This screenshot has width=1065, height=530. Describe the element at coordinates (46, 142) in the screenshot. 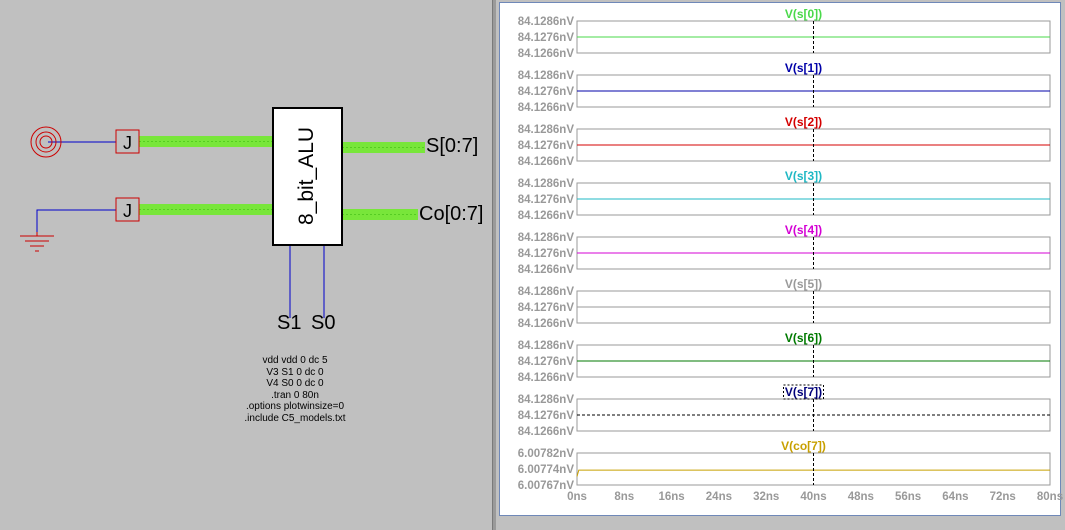

I see `signal-source-icon` at that location.